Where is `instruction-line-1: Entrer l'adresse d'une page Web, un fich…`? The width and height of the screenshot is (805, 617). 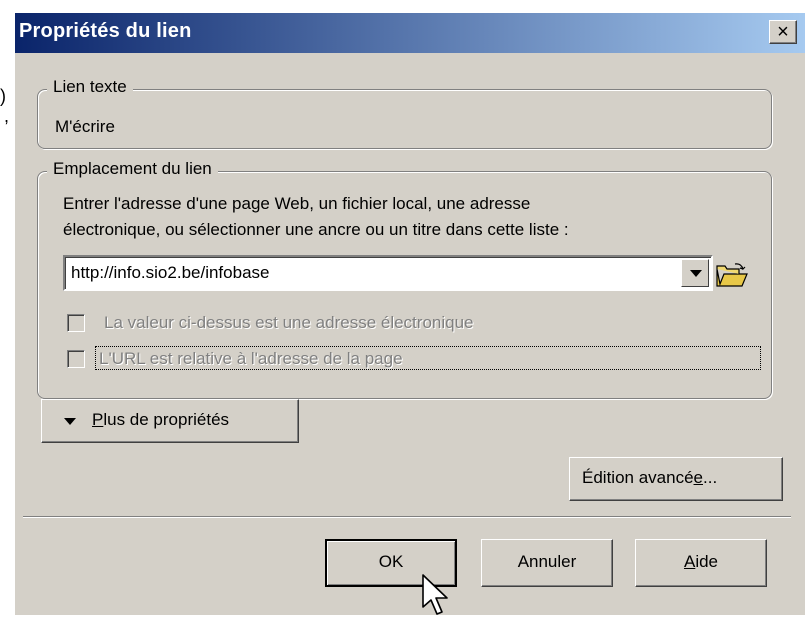
instruction-line-1: Entrer l'adresse d'une page Web, un fich… is located at coordinates (297, 203).